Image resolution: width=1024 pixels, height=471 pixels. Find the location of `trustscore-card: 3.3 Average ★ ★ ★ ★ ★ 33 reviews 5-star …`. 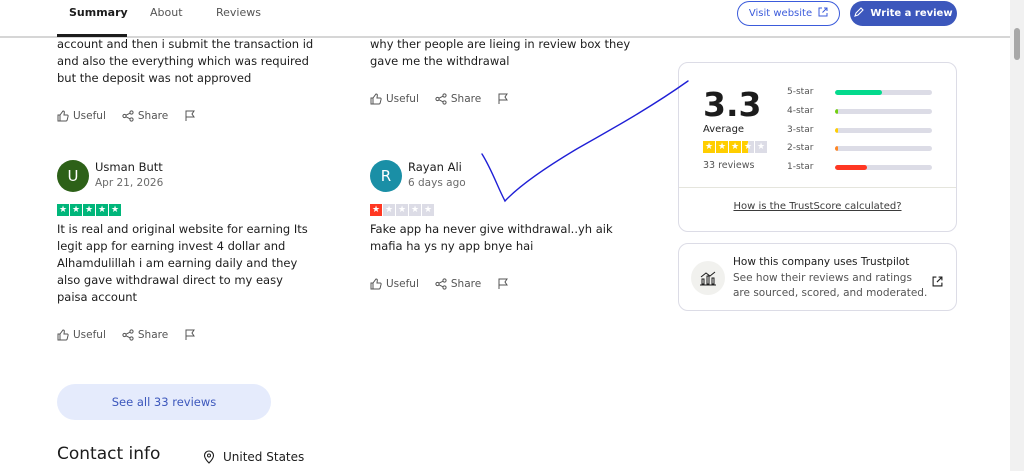

trustscore-card: 3.3 Average ★ ★ ★ ★ ★ 33 reviews 5-star … is located at coordinates (817, 147).